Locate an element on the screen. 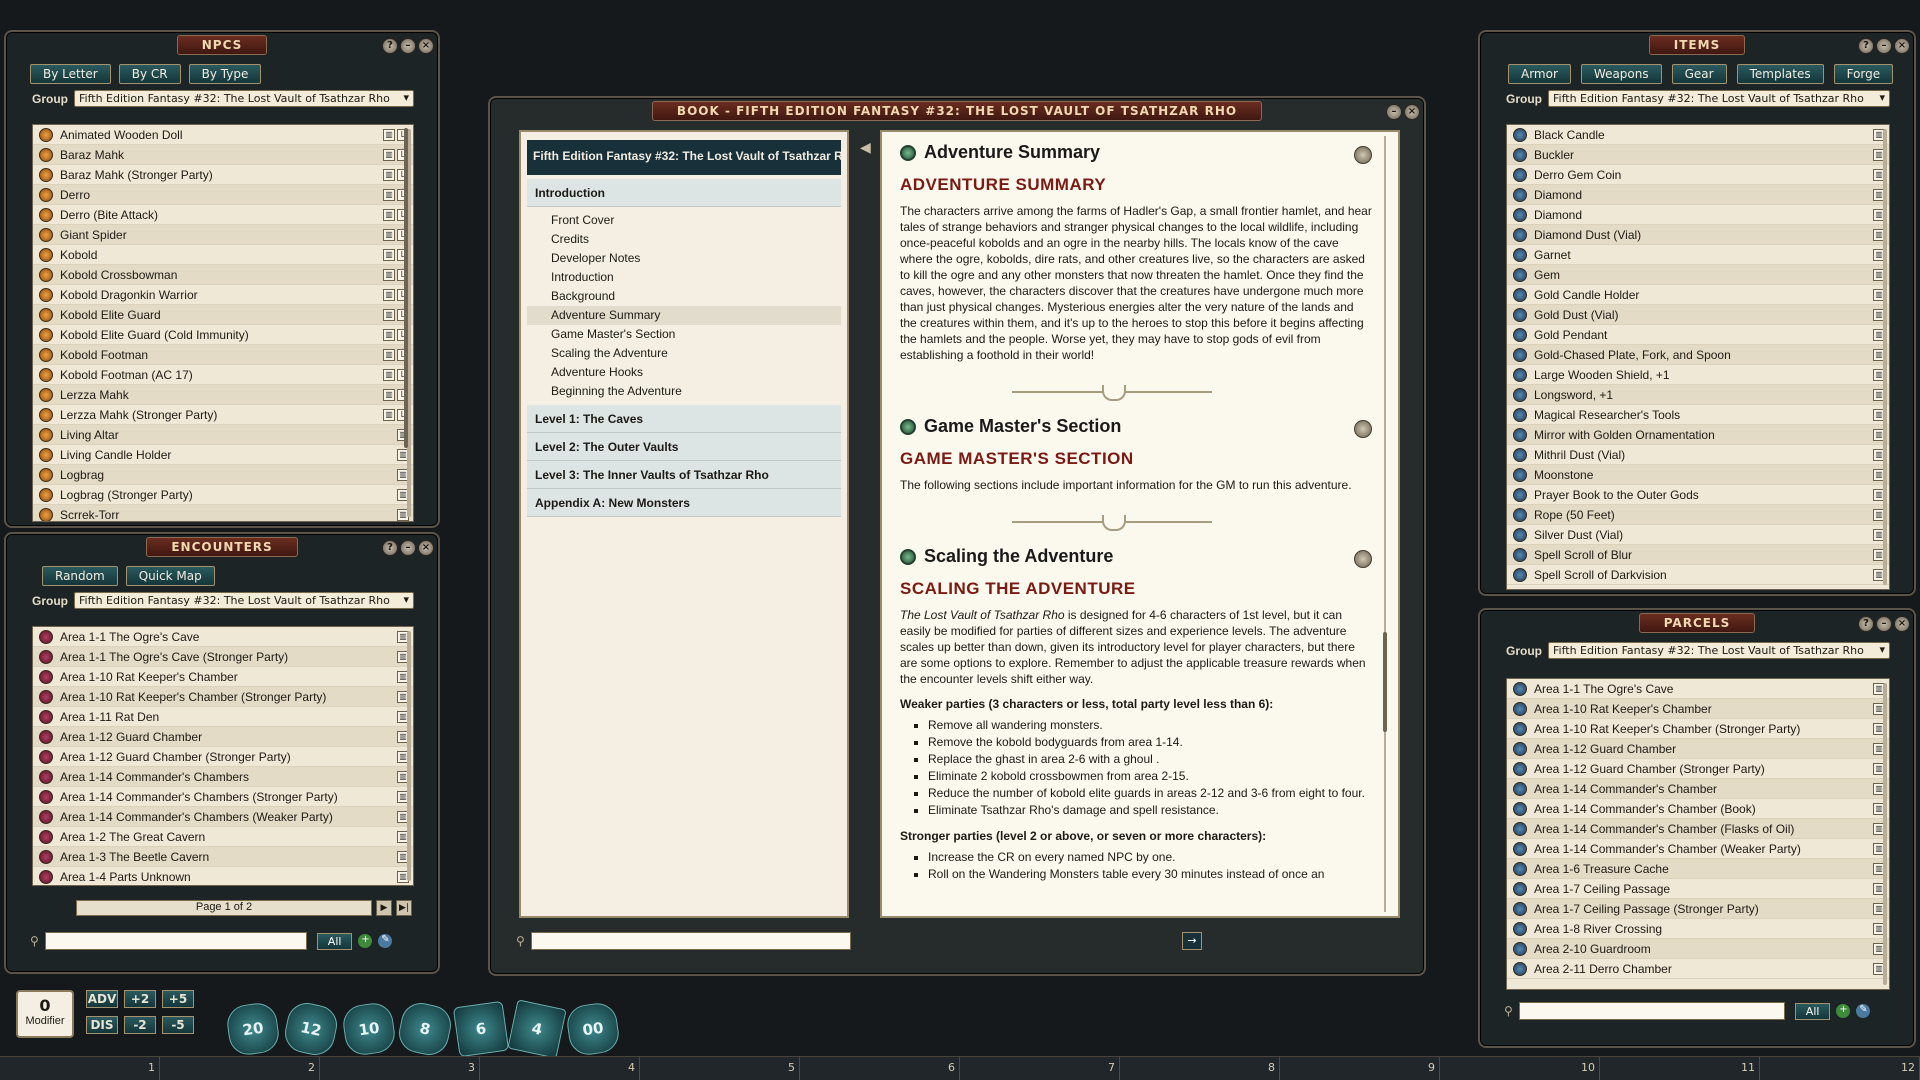  hotkey-slot: 9 is located at coordinates (1360, 1068).